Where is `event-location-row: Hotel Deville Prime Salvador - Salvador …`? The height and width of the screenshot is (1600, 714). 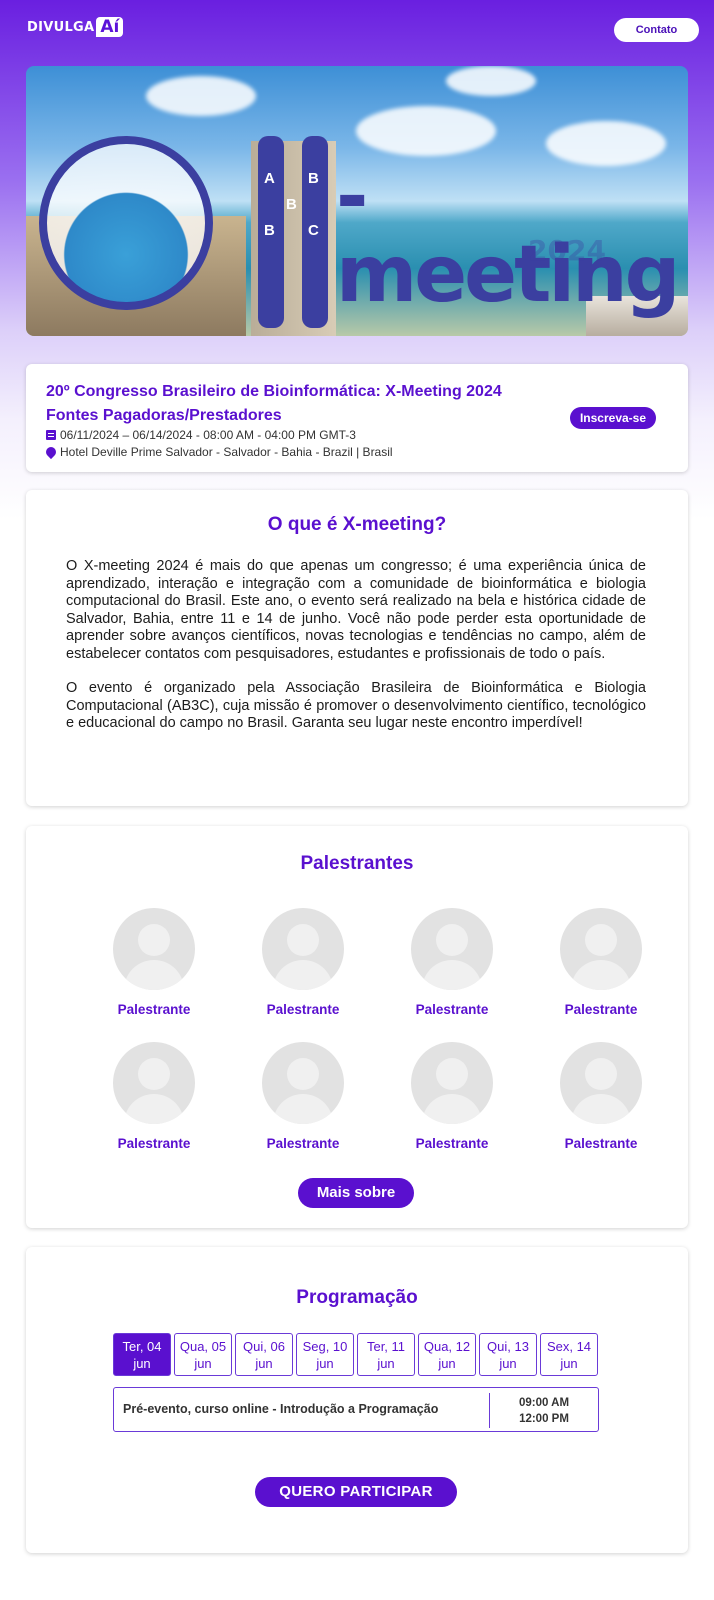
event-location-row: Hotel Deville Prime Salvador - Salvador … is located at coordinates (218, 452).